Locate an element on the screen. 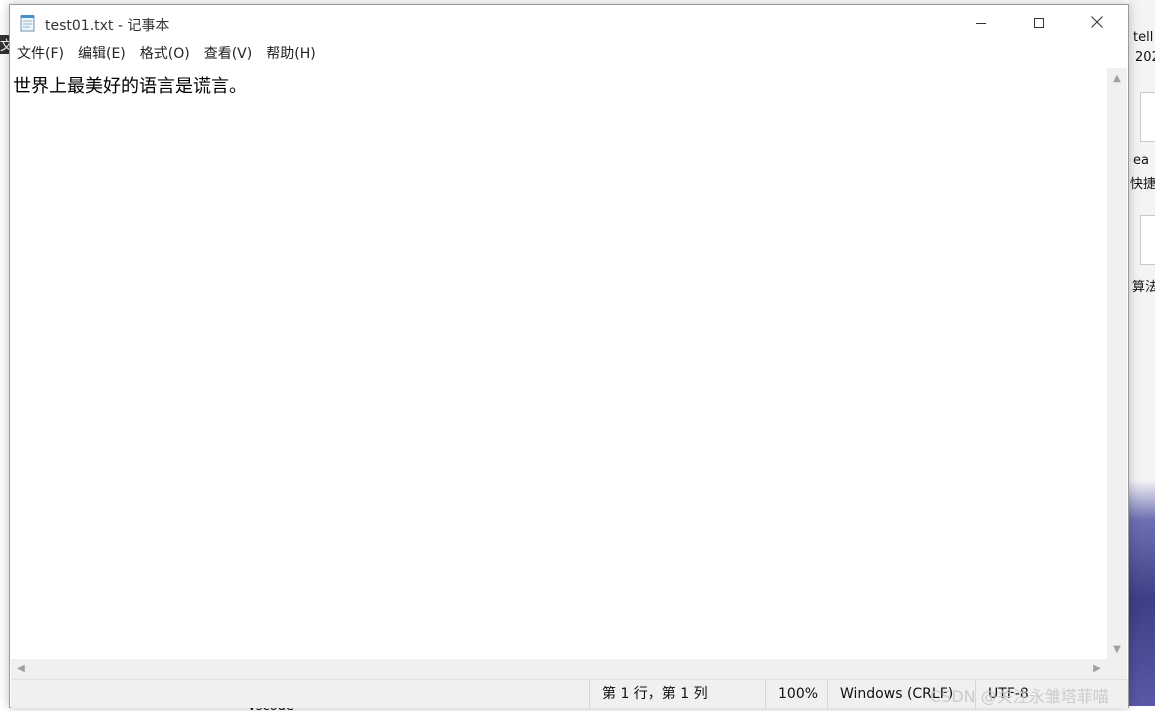  desktop-fragment: 202 is located at coordinates (1145, 57).